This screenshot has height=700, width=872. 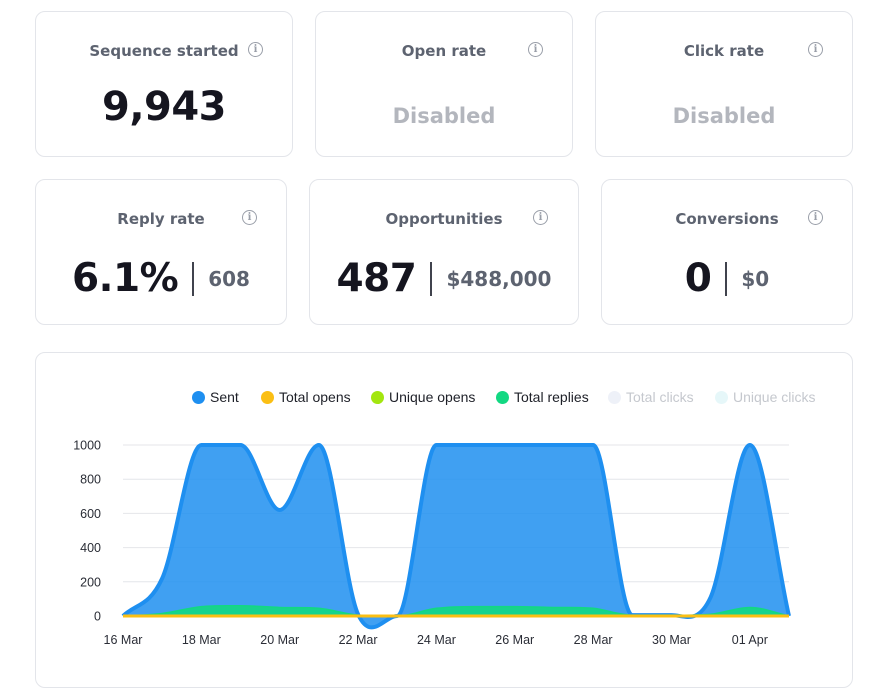 I want to click on x-tick-label: 26 Mar, so click(x=514, y=640).